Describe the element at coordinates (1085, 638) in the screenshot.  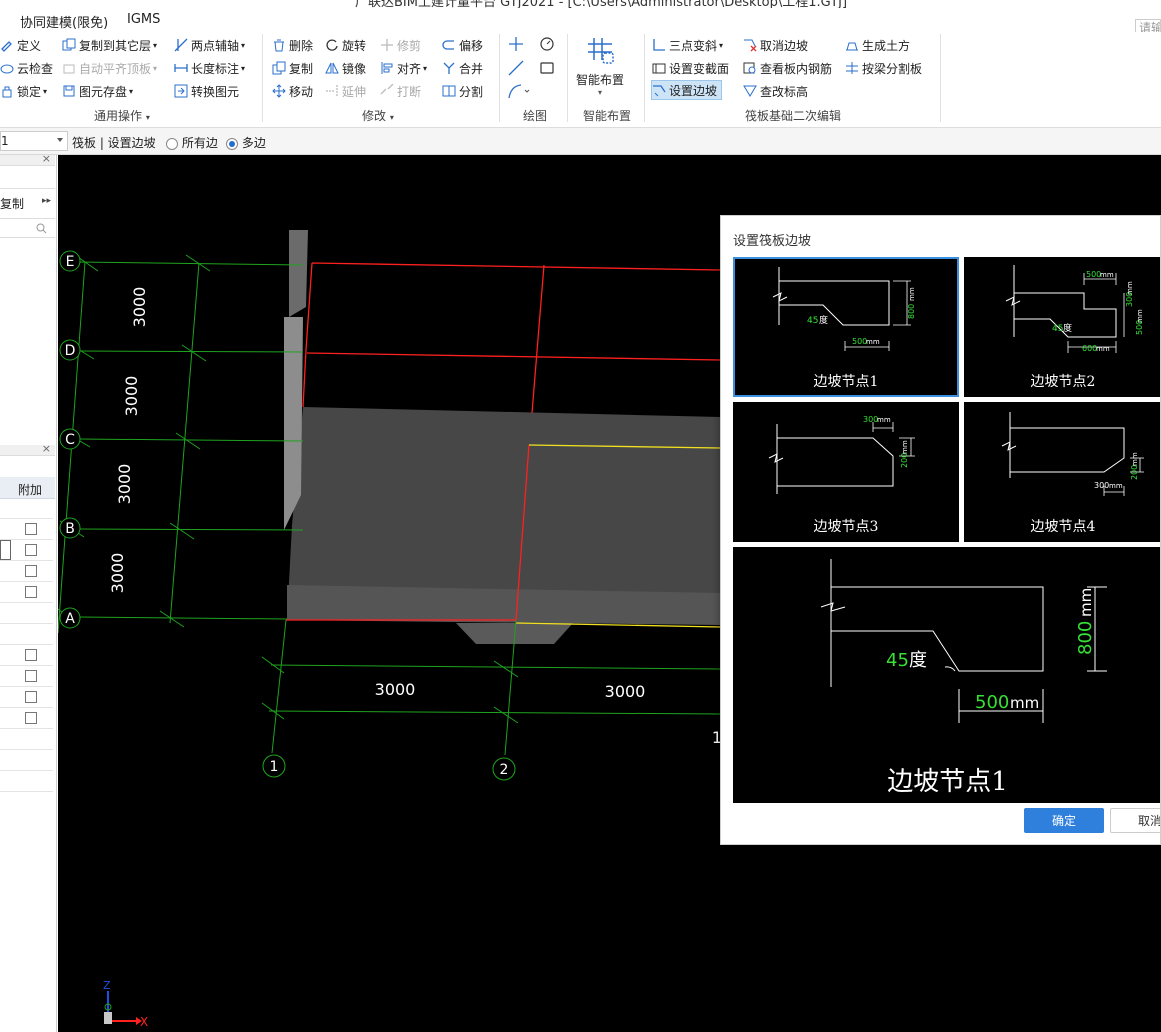
I see `preview-height-value: 800` at that location.